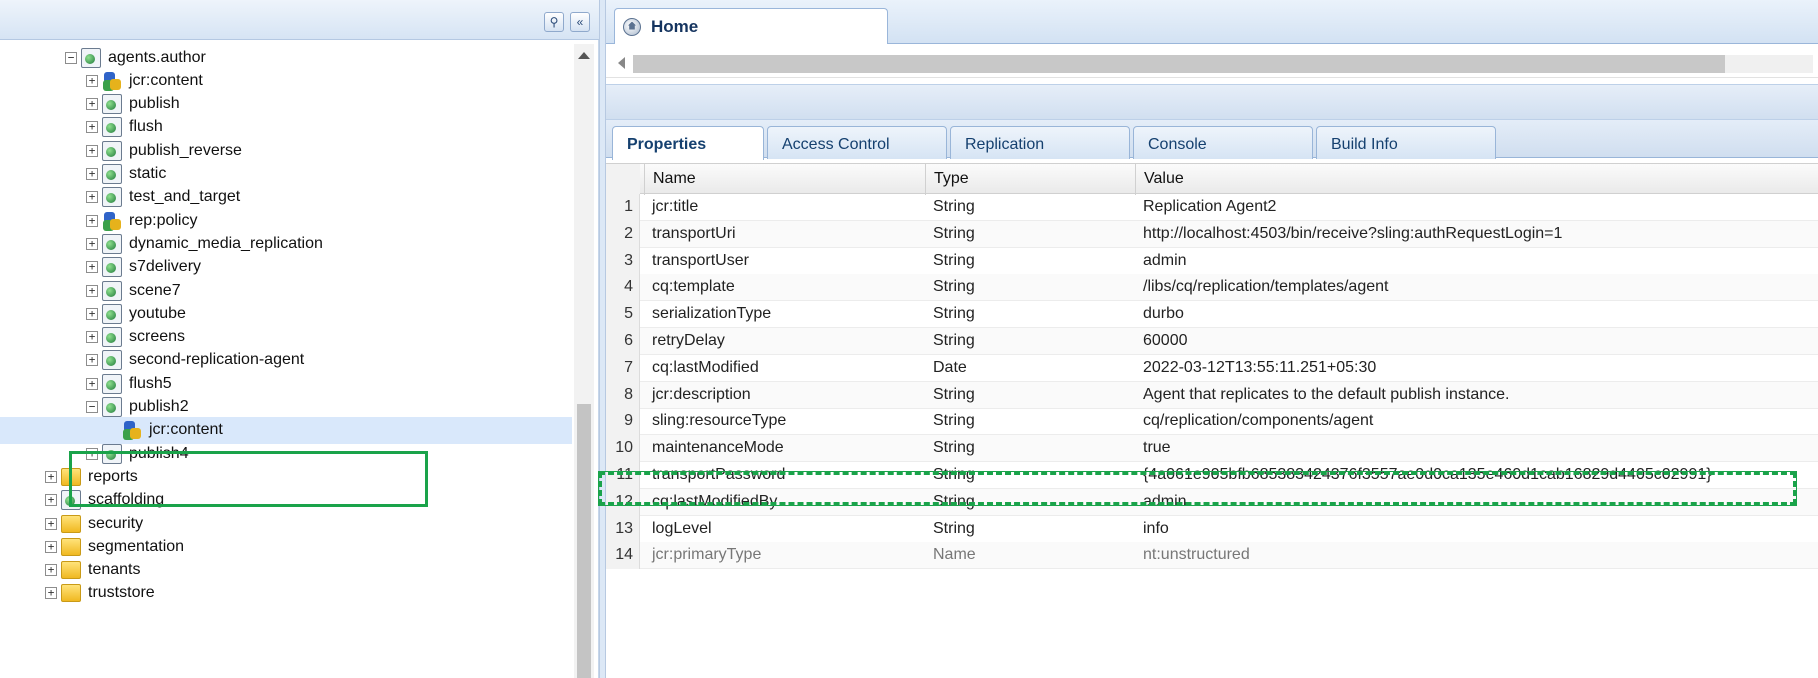 This screenshot has height=678, width=1818. I want to click on property-value-cell: /libs/cq/replication/templates/agent, so click(1266, 287).